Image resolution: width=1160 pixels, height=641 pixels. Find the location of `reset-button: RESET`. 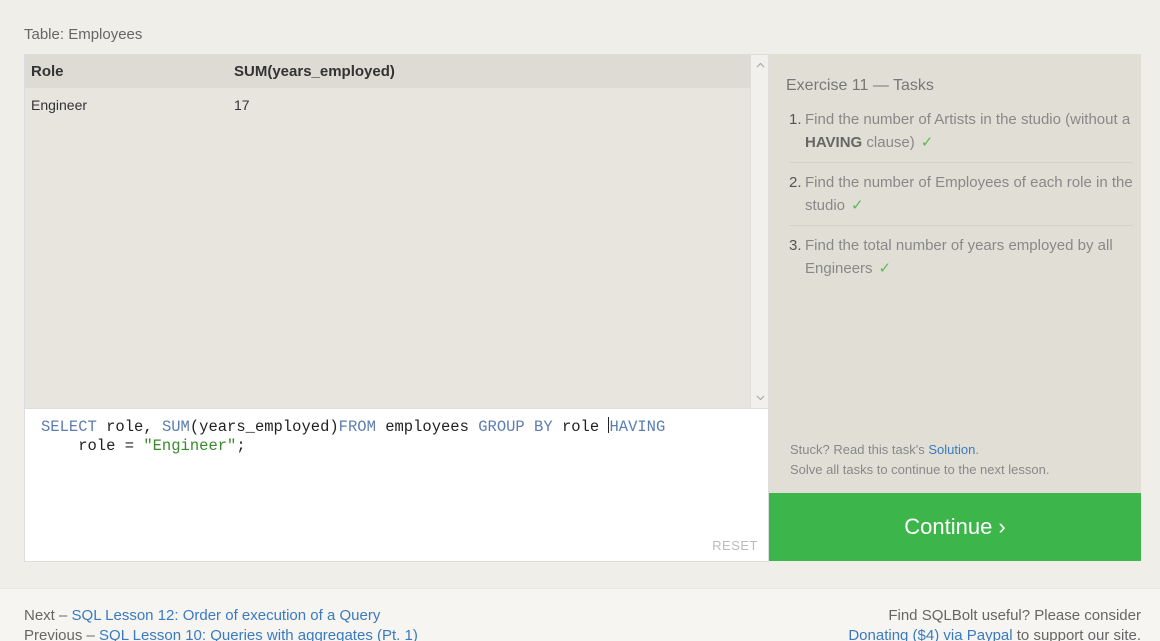

reset-button: RESET is located at coordinates (735, 545).